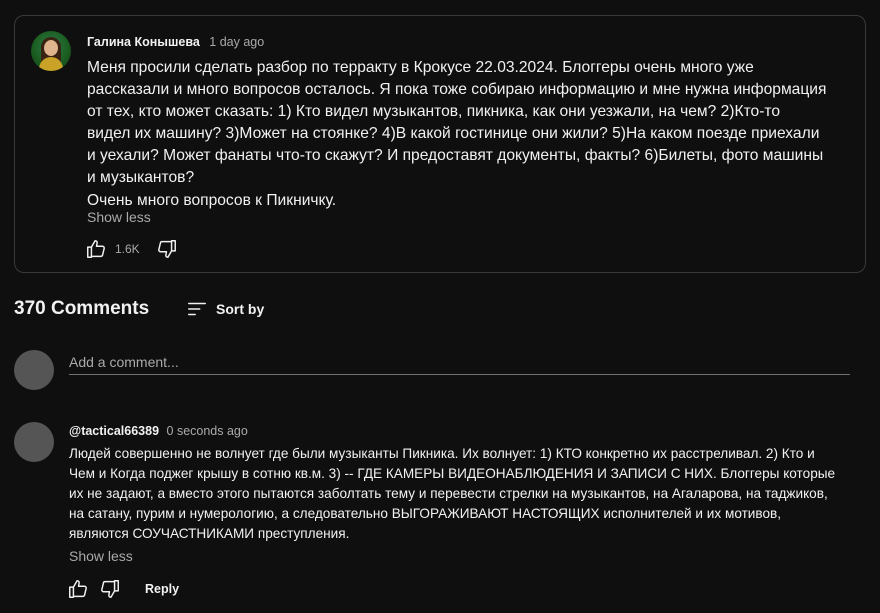  Describe the element at coordinates (207, 431) in the screenshot. I see `comment-time: 0 seconds ago` at that location.